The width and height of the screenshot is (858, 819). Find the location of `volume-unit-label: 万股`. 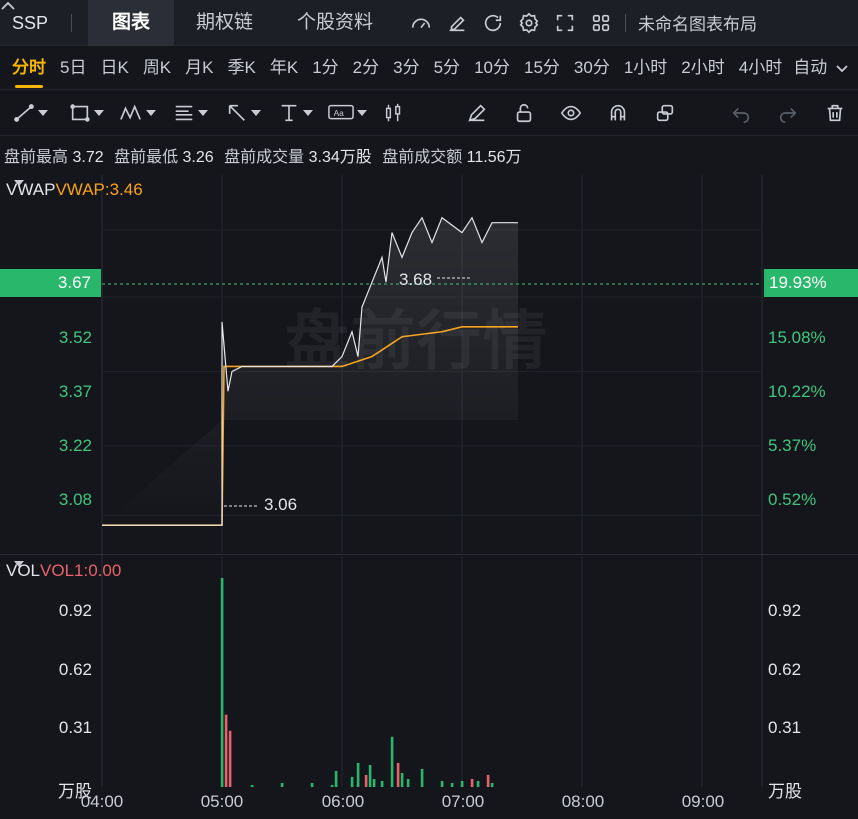

volume-unit-label: 万股 is located at coordinates (785, 791).